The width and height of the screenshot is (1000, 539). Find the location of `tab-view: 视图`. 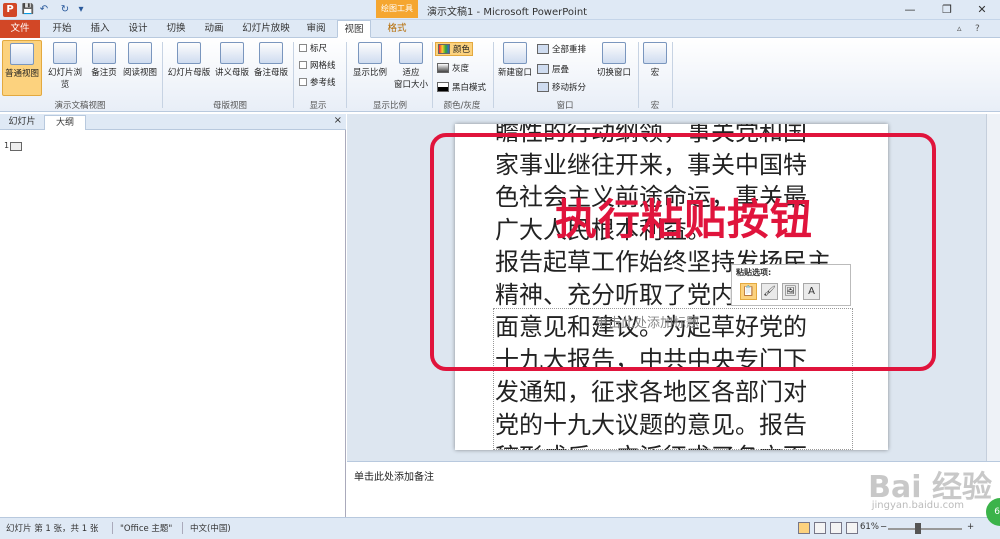

tab-view: 视图 is located at coordinates (354, 29).